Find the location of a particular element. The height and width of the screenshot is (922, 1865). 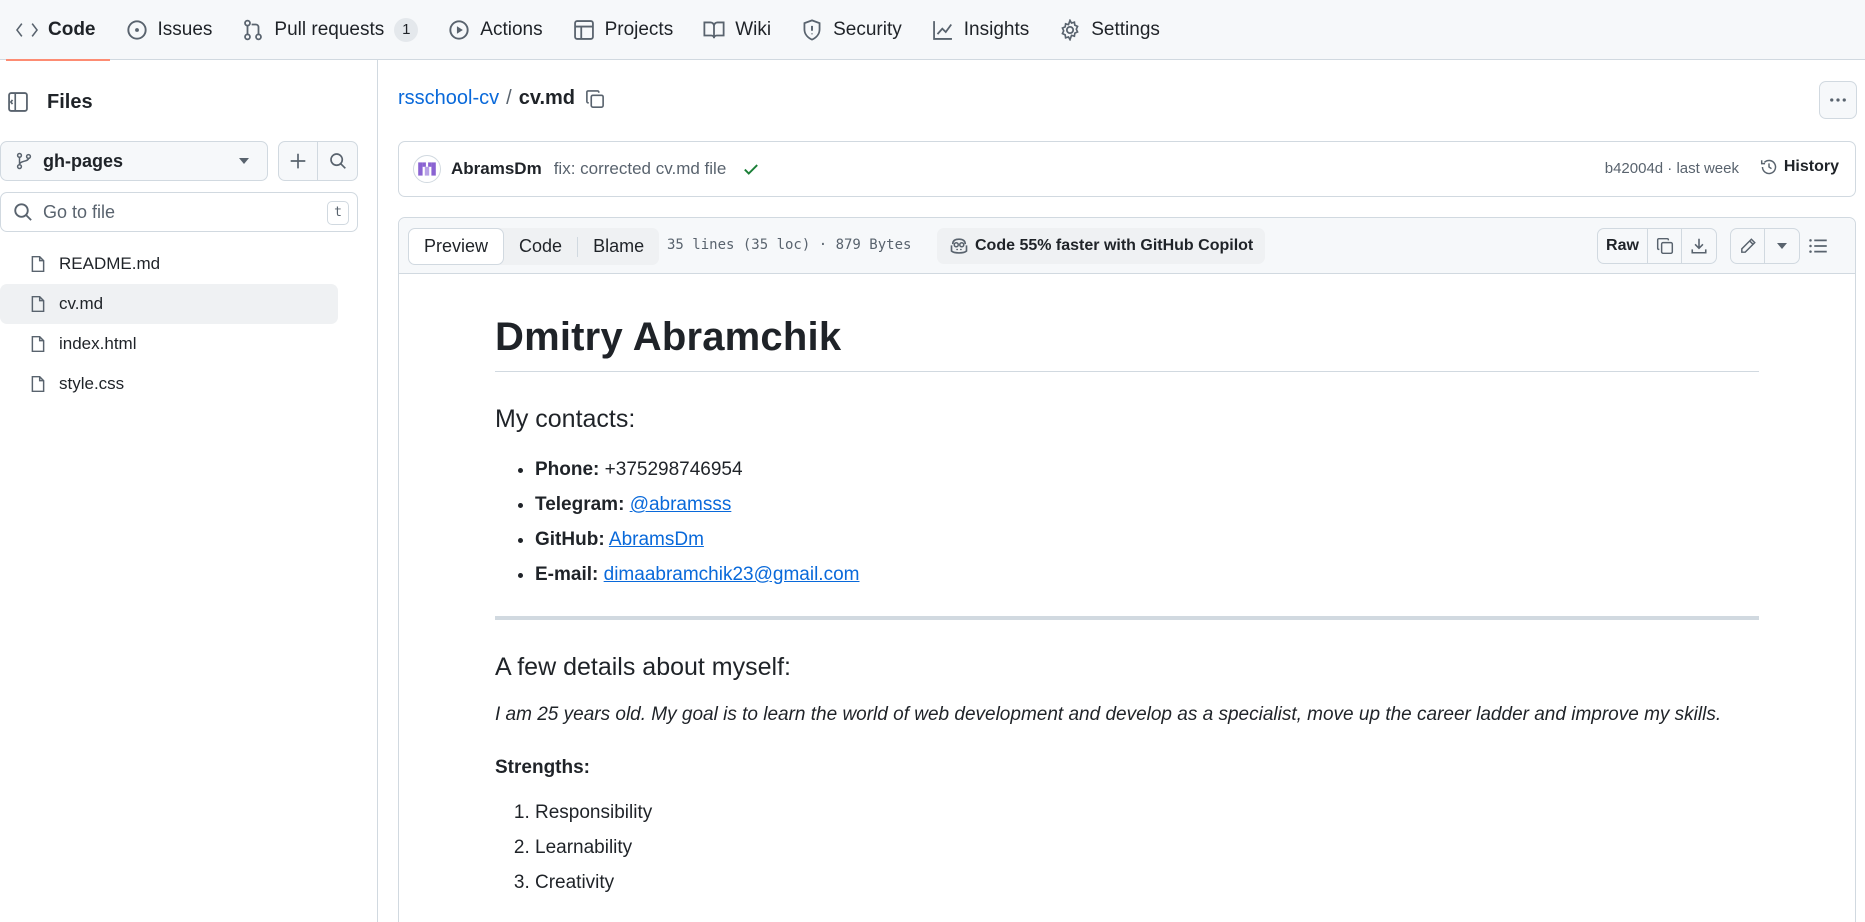

copilot-promo-button: Code 55% faster with GitHub Copilot is located at coordinates (1101, 246).